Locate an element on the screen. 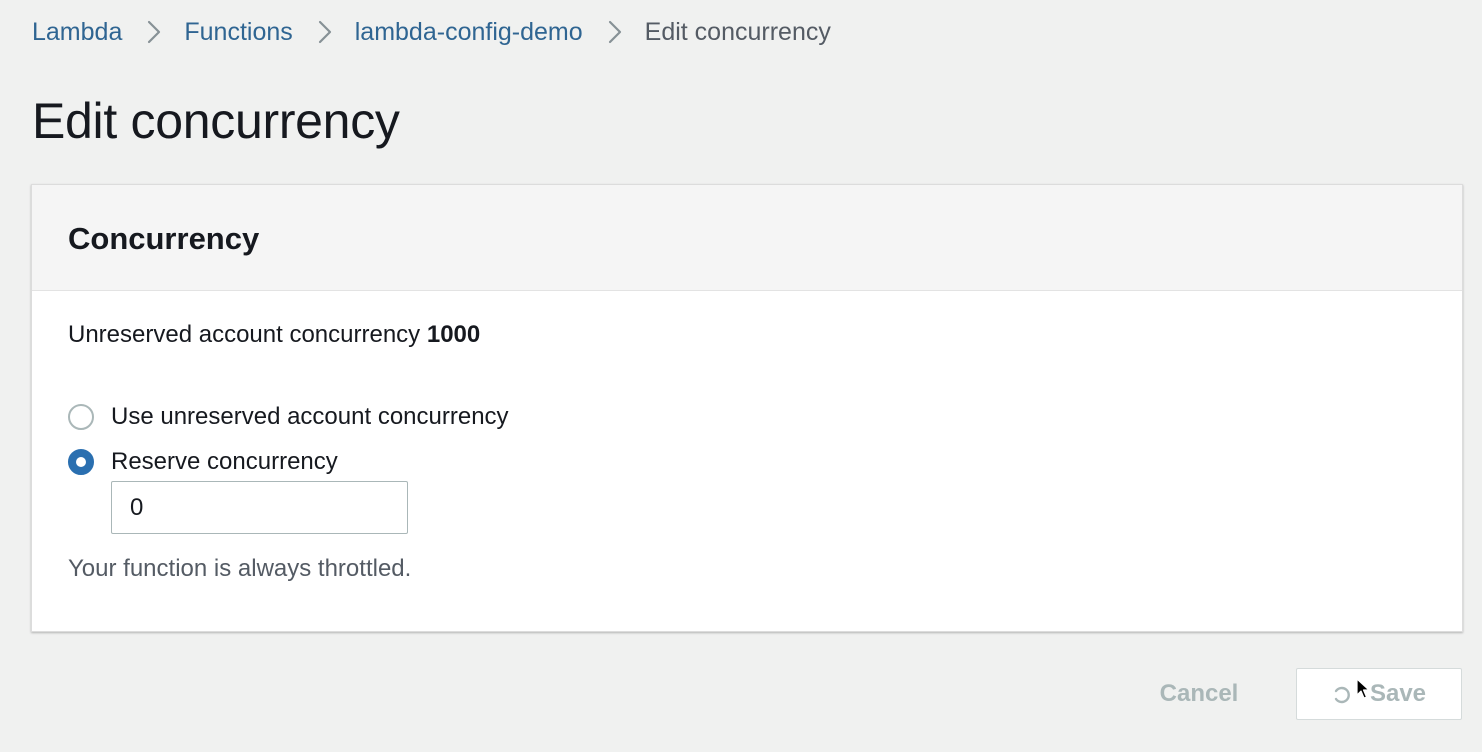 The width and height of the screenshot is (1482, 752). use-unreserved-radio is located at coordinates (81, 417).